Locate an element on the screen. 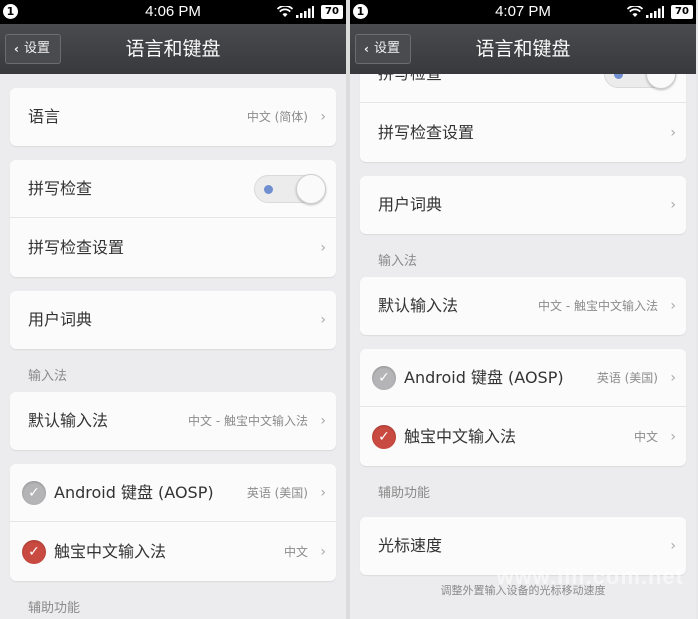 The height and width of the screenshot is (619, 698). language-row: 语言 中文 (简体) › is located at coordinates (173, 117).